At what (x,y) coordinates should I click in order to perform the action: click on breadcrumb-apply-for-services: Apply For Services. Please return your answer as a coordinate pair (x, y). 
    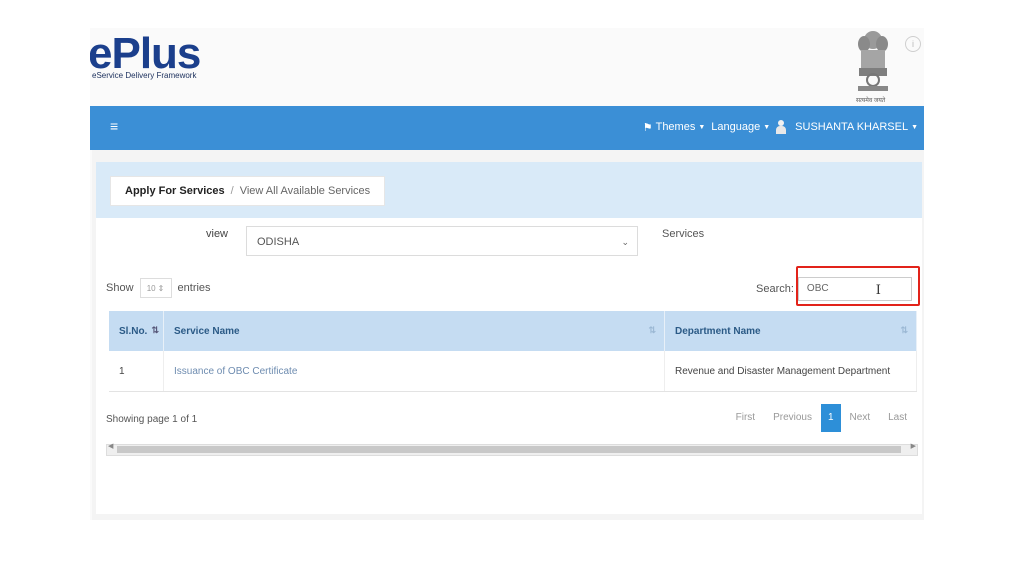
    Looking at the image, I should click on (175, 191).